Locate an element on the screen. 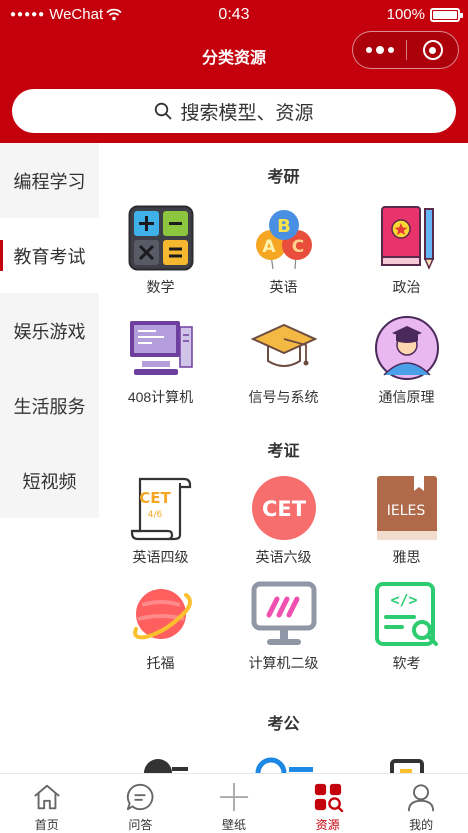  mini-program-capsule is located at coordinates (405, 50).